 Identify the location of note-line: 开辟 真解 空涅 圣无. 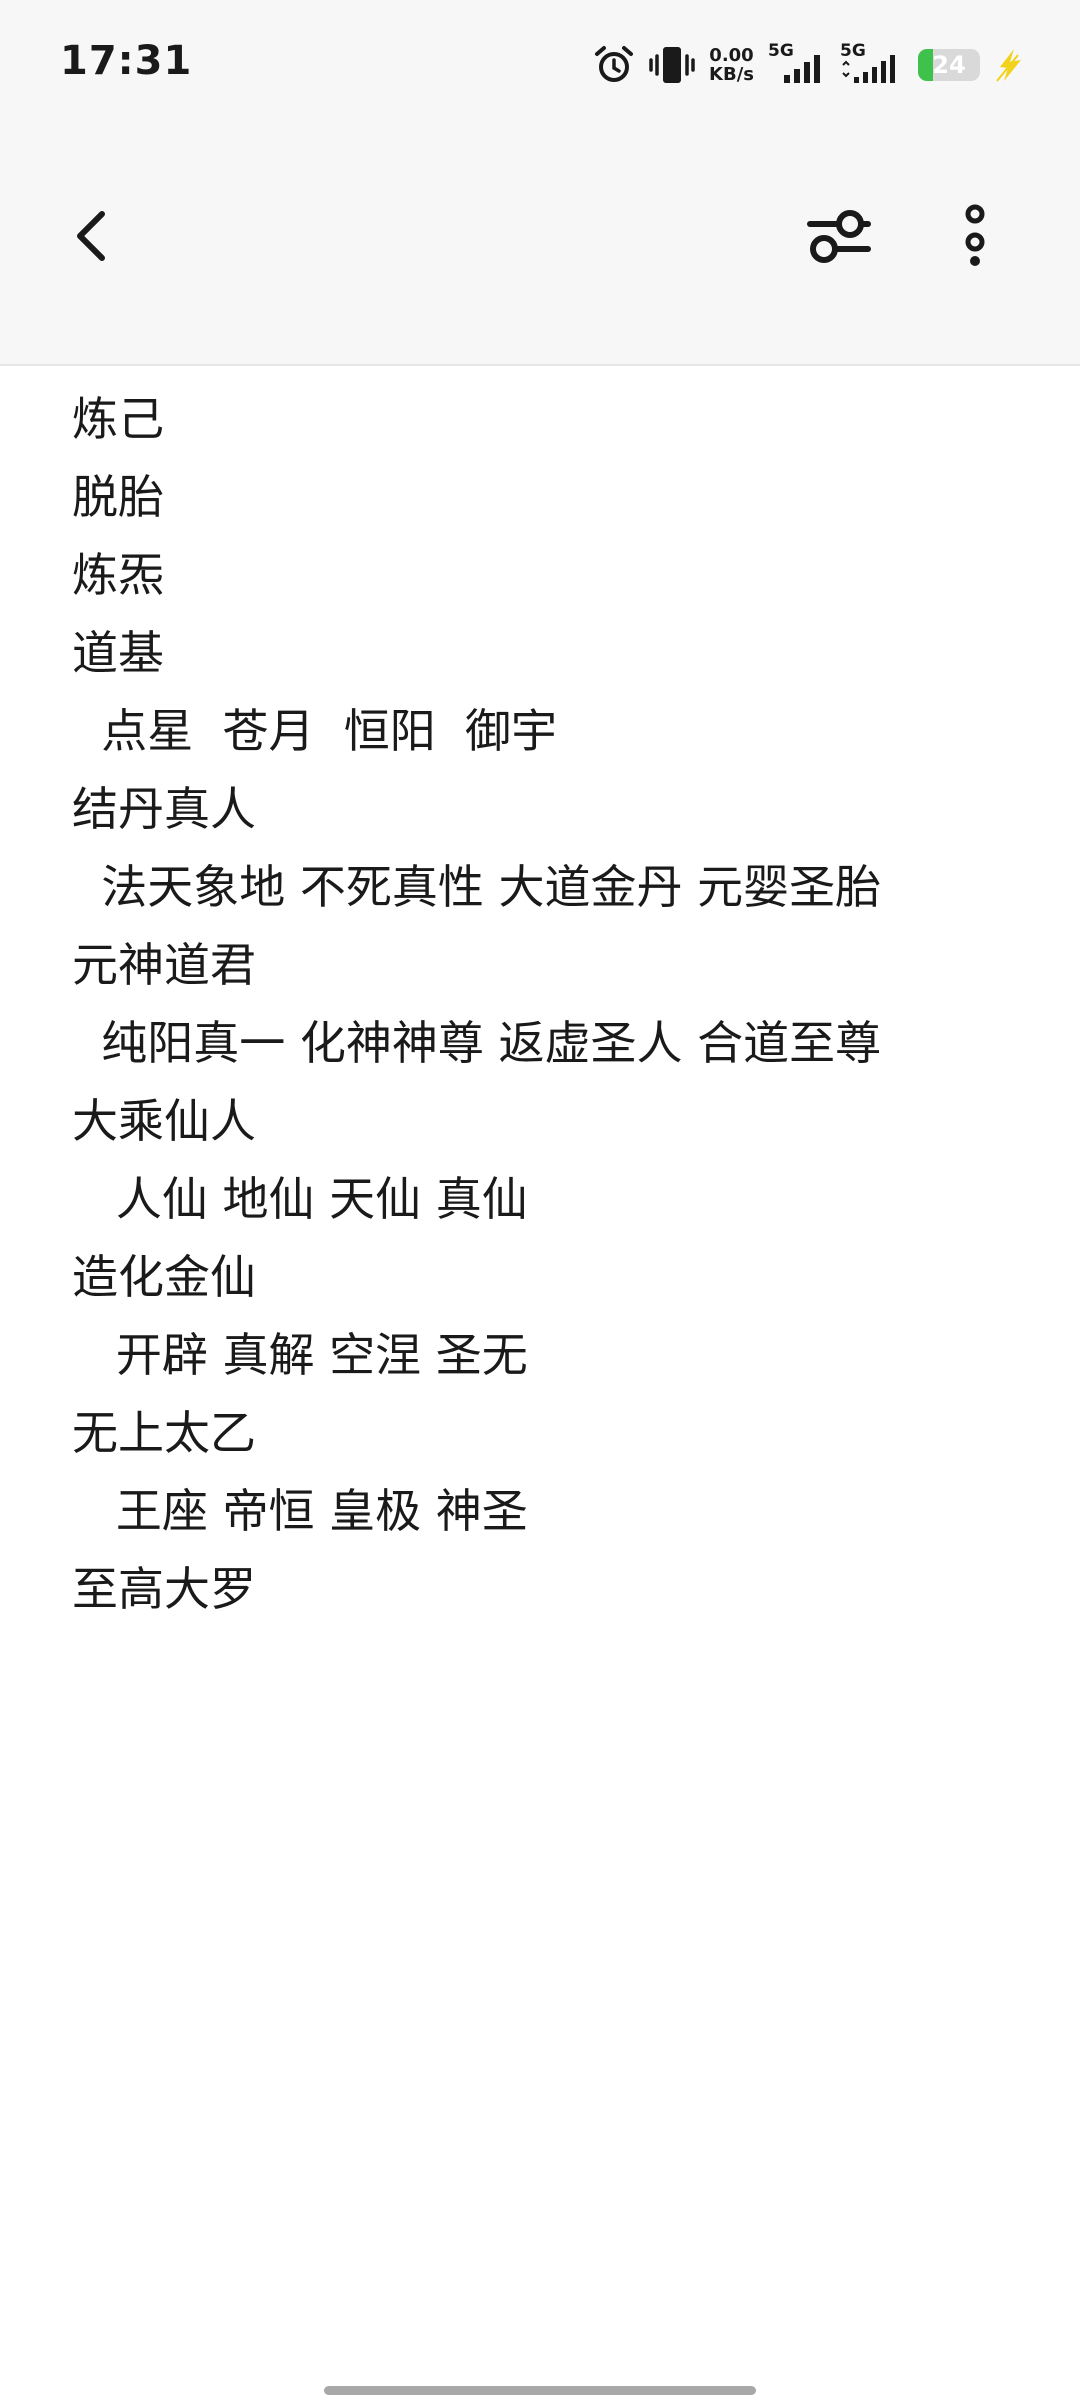
(300, 1355).